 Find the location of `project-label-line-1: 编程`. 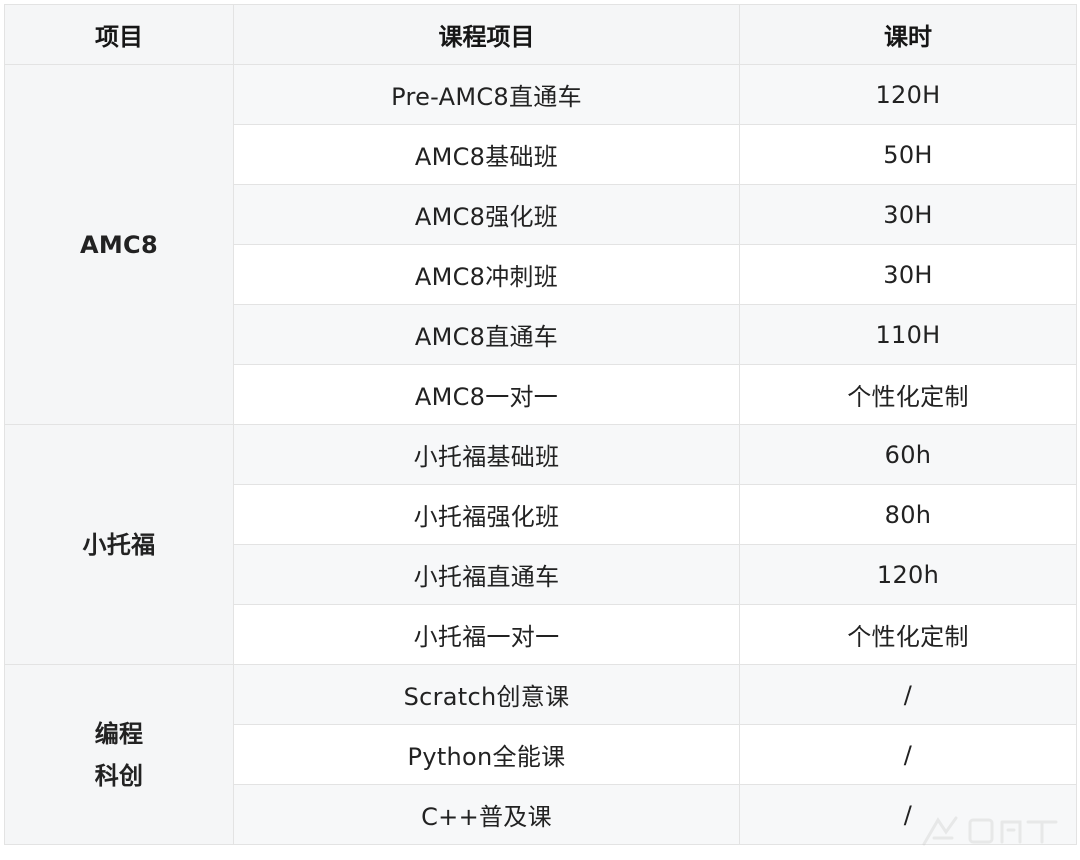

project-label-line-1: 编程 is located at coordinates (119, 733).